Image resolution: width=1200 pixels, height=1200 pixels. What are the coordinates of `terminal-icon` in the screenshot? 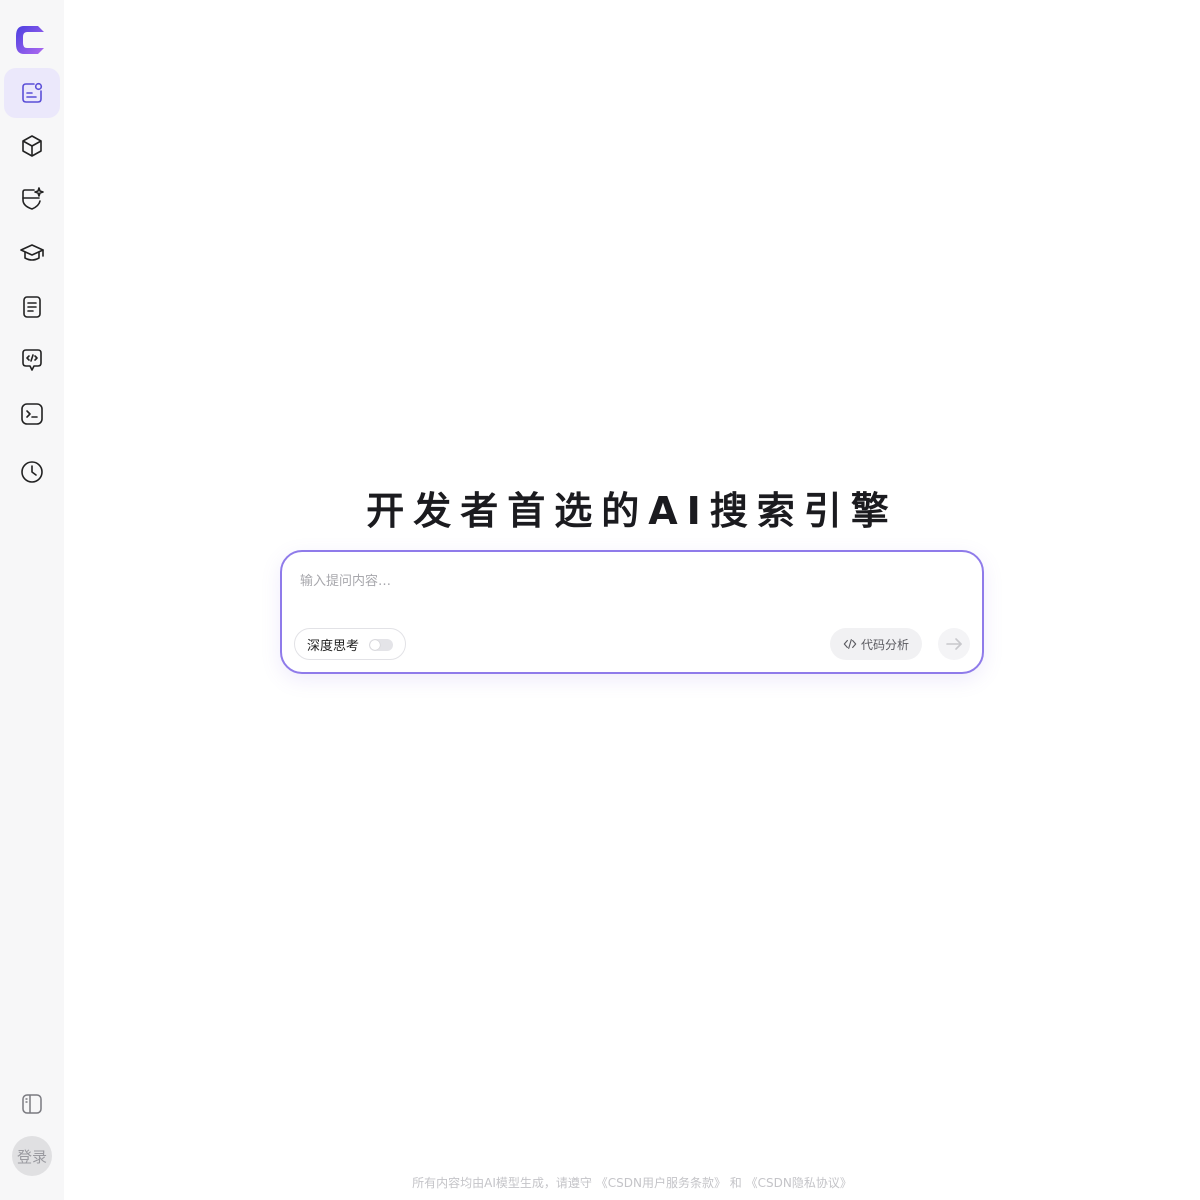 It's located at (32, 414).